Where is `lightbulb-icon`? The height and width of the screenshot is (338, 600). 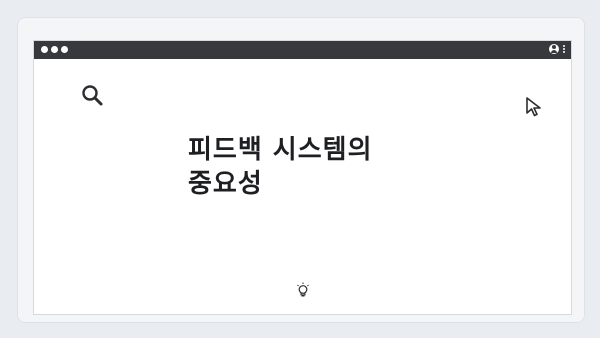
lightbulb-icon is located at coordinates (303, 289).